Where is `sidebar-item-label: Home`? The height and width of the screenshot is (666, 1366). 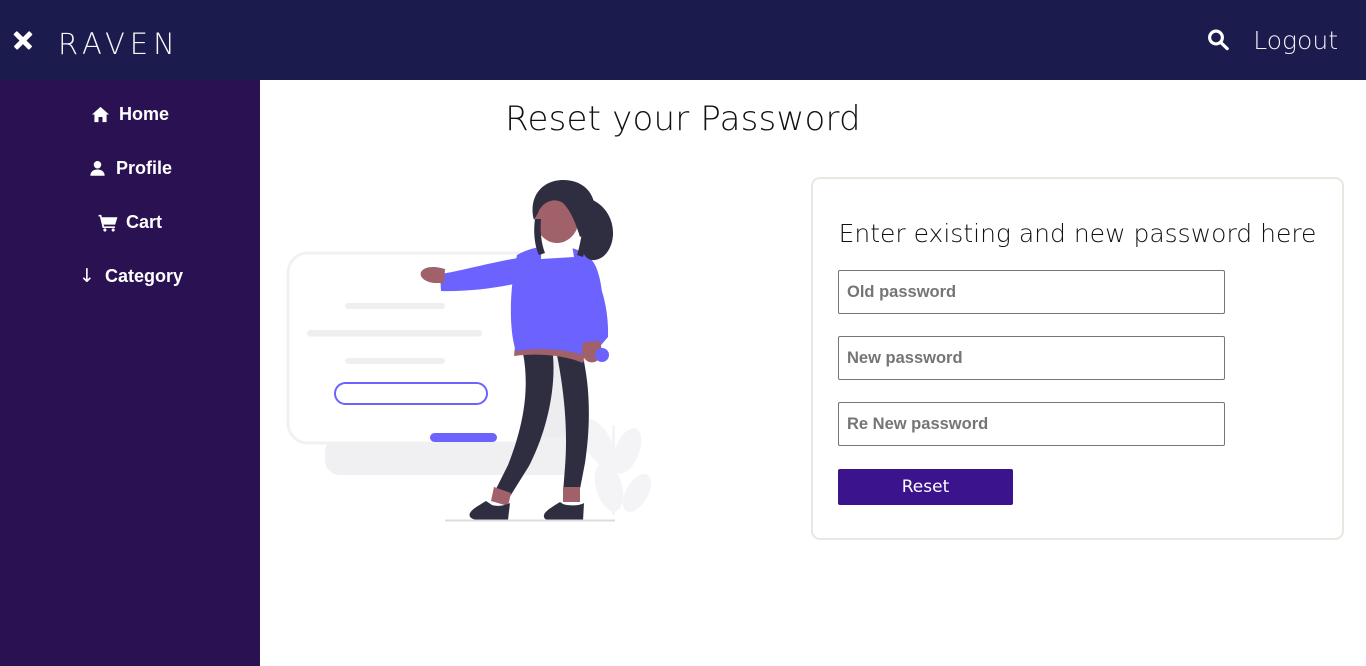
sidebar-item-label: Home is located at coordinates (143, 114).